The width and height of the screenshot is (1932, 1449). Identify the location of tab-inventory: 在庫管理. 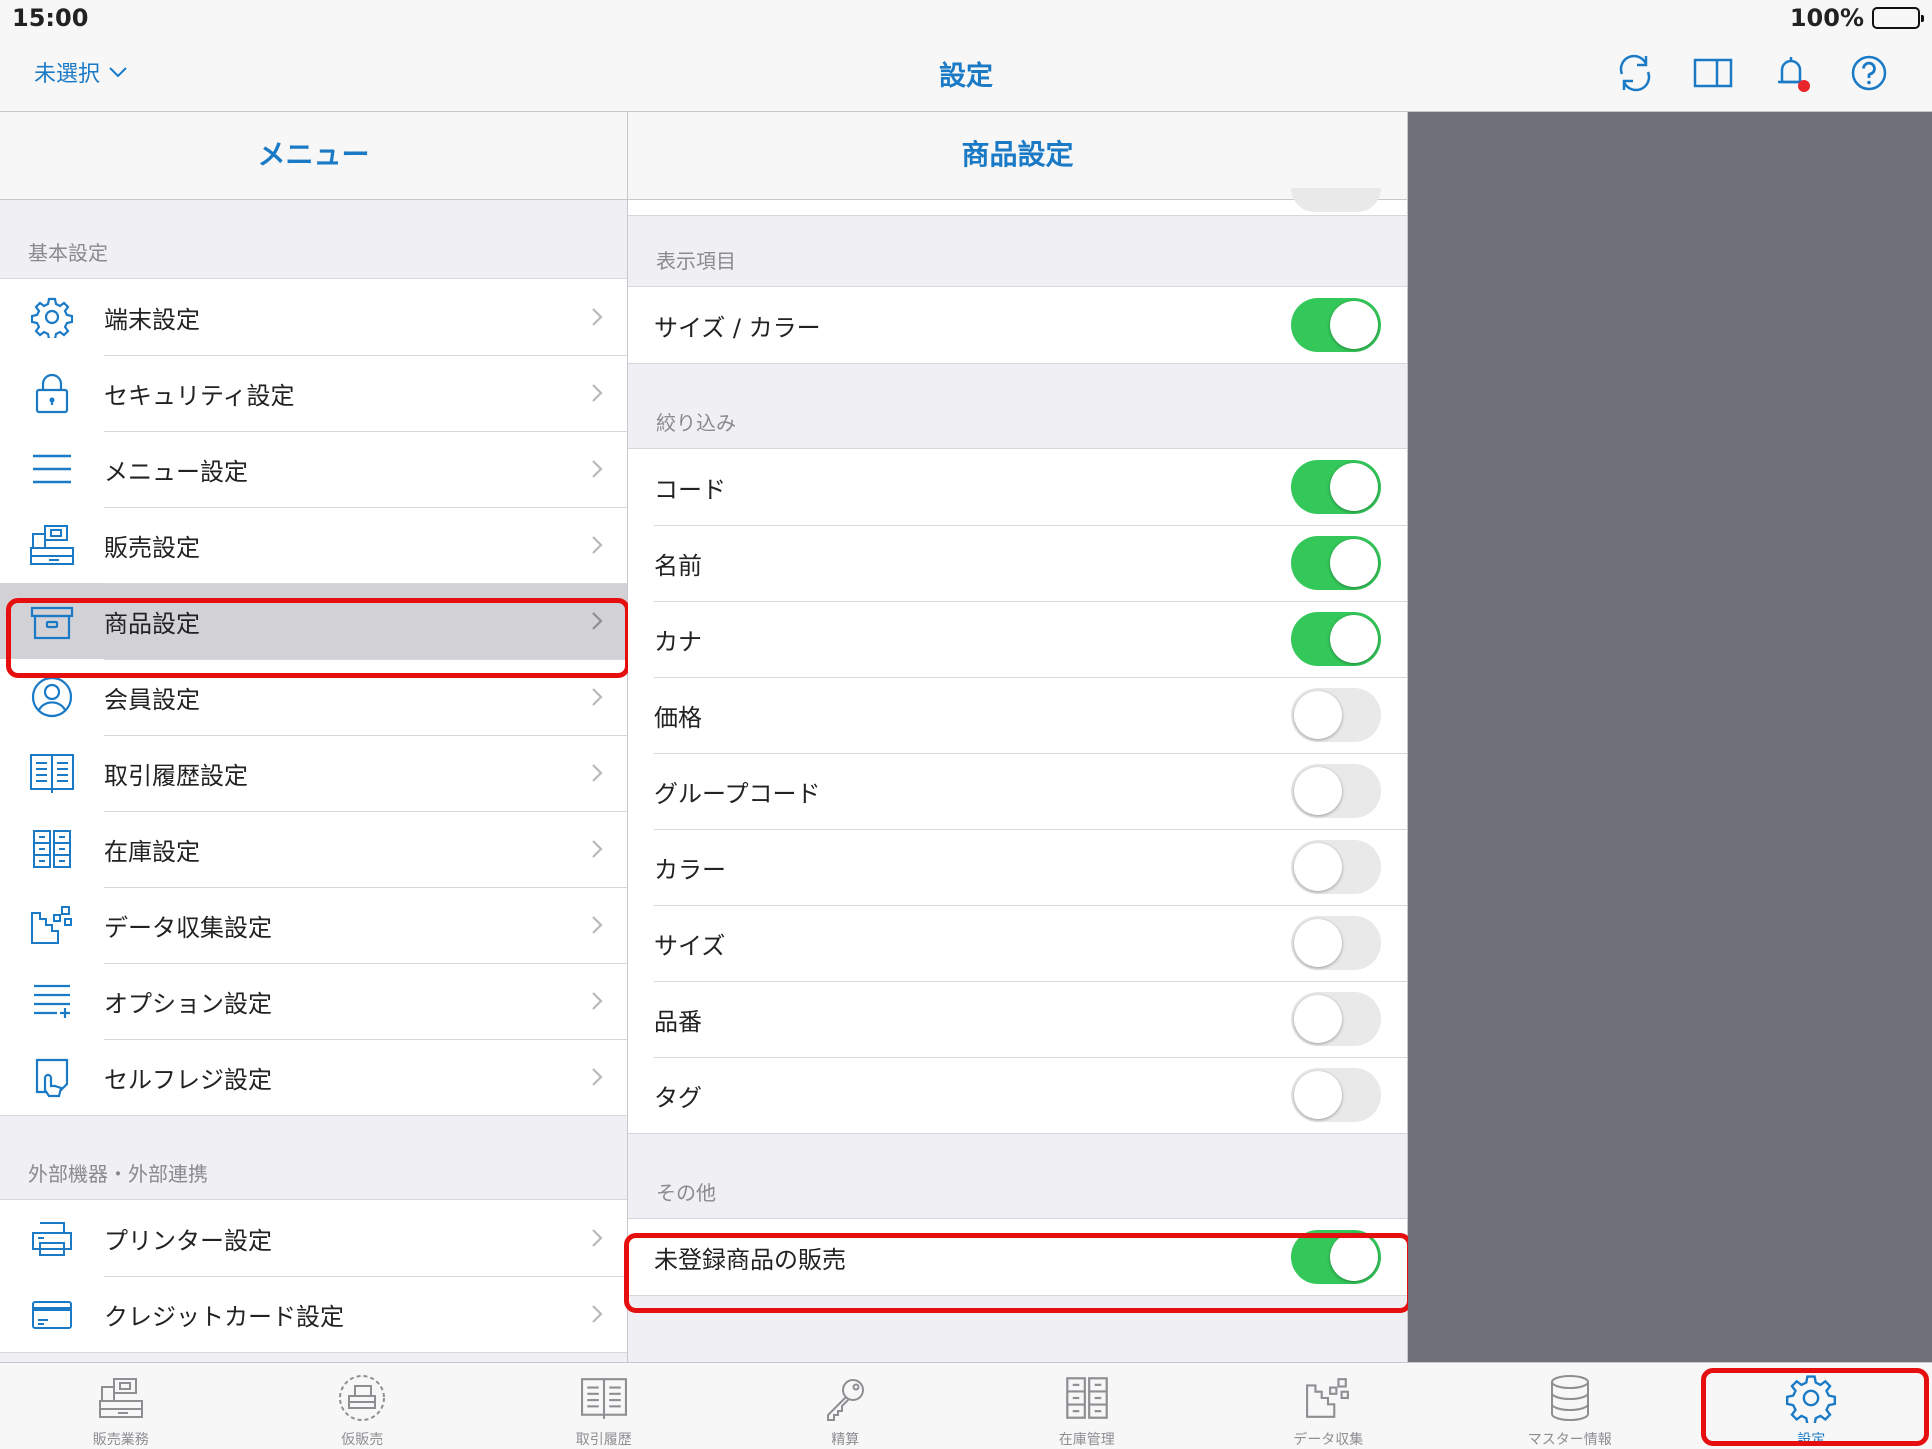
(1087, 1406).